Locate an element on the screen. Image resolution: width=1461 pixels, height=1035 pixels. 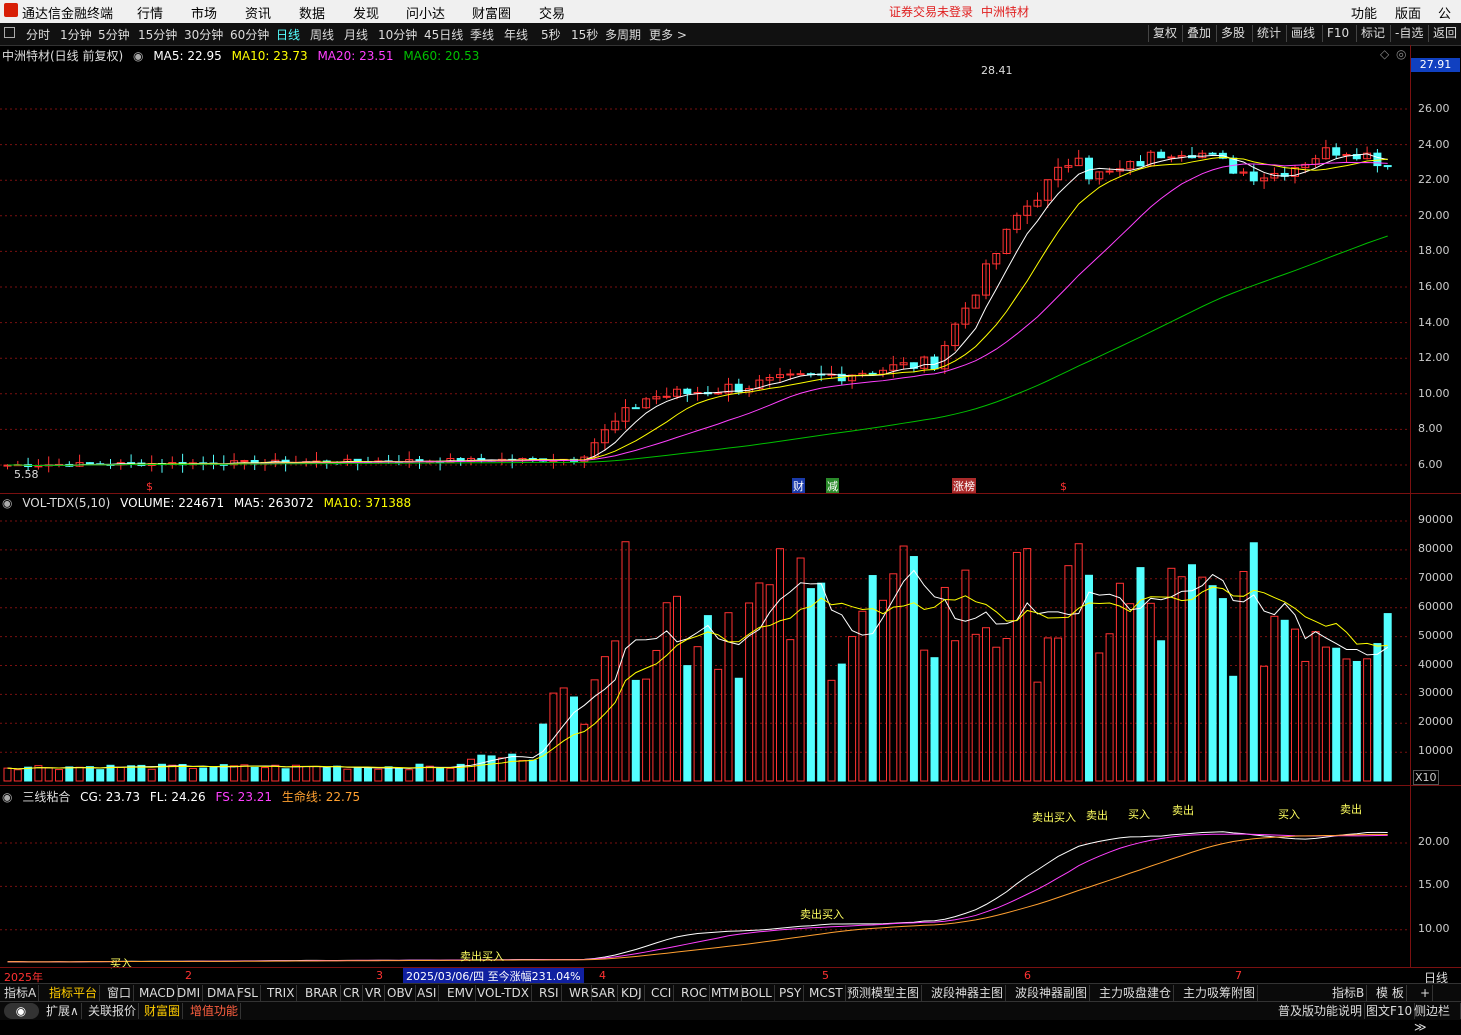
bottom-tab-17: SAR is located at coordinates (604, 993).